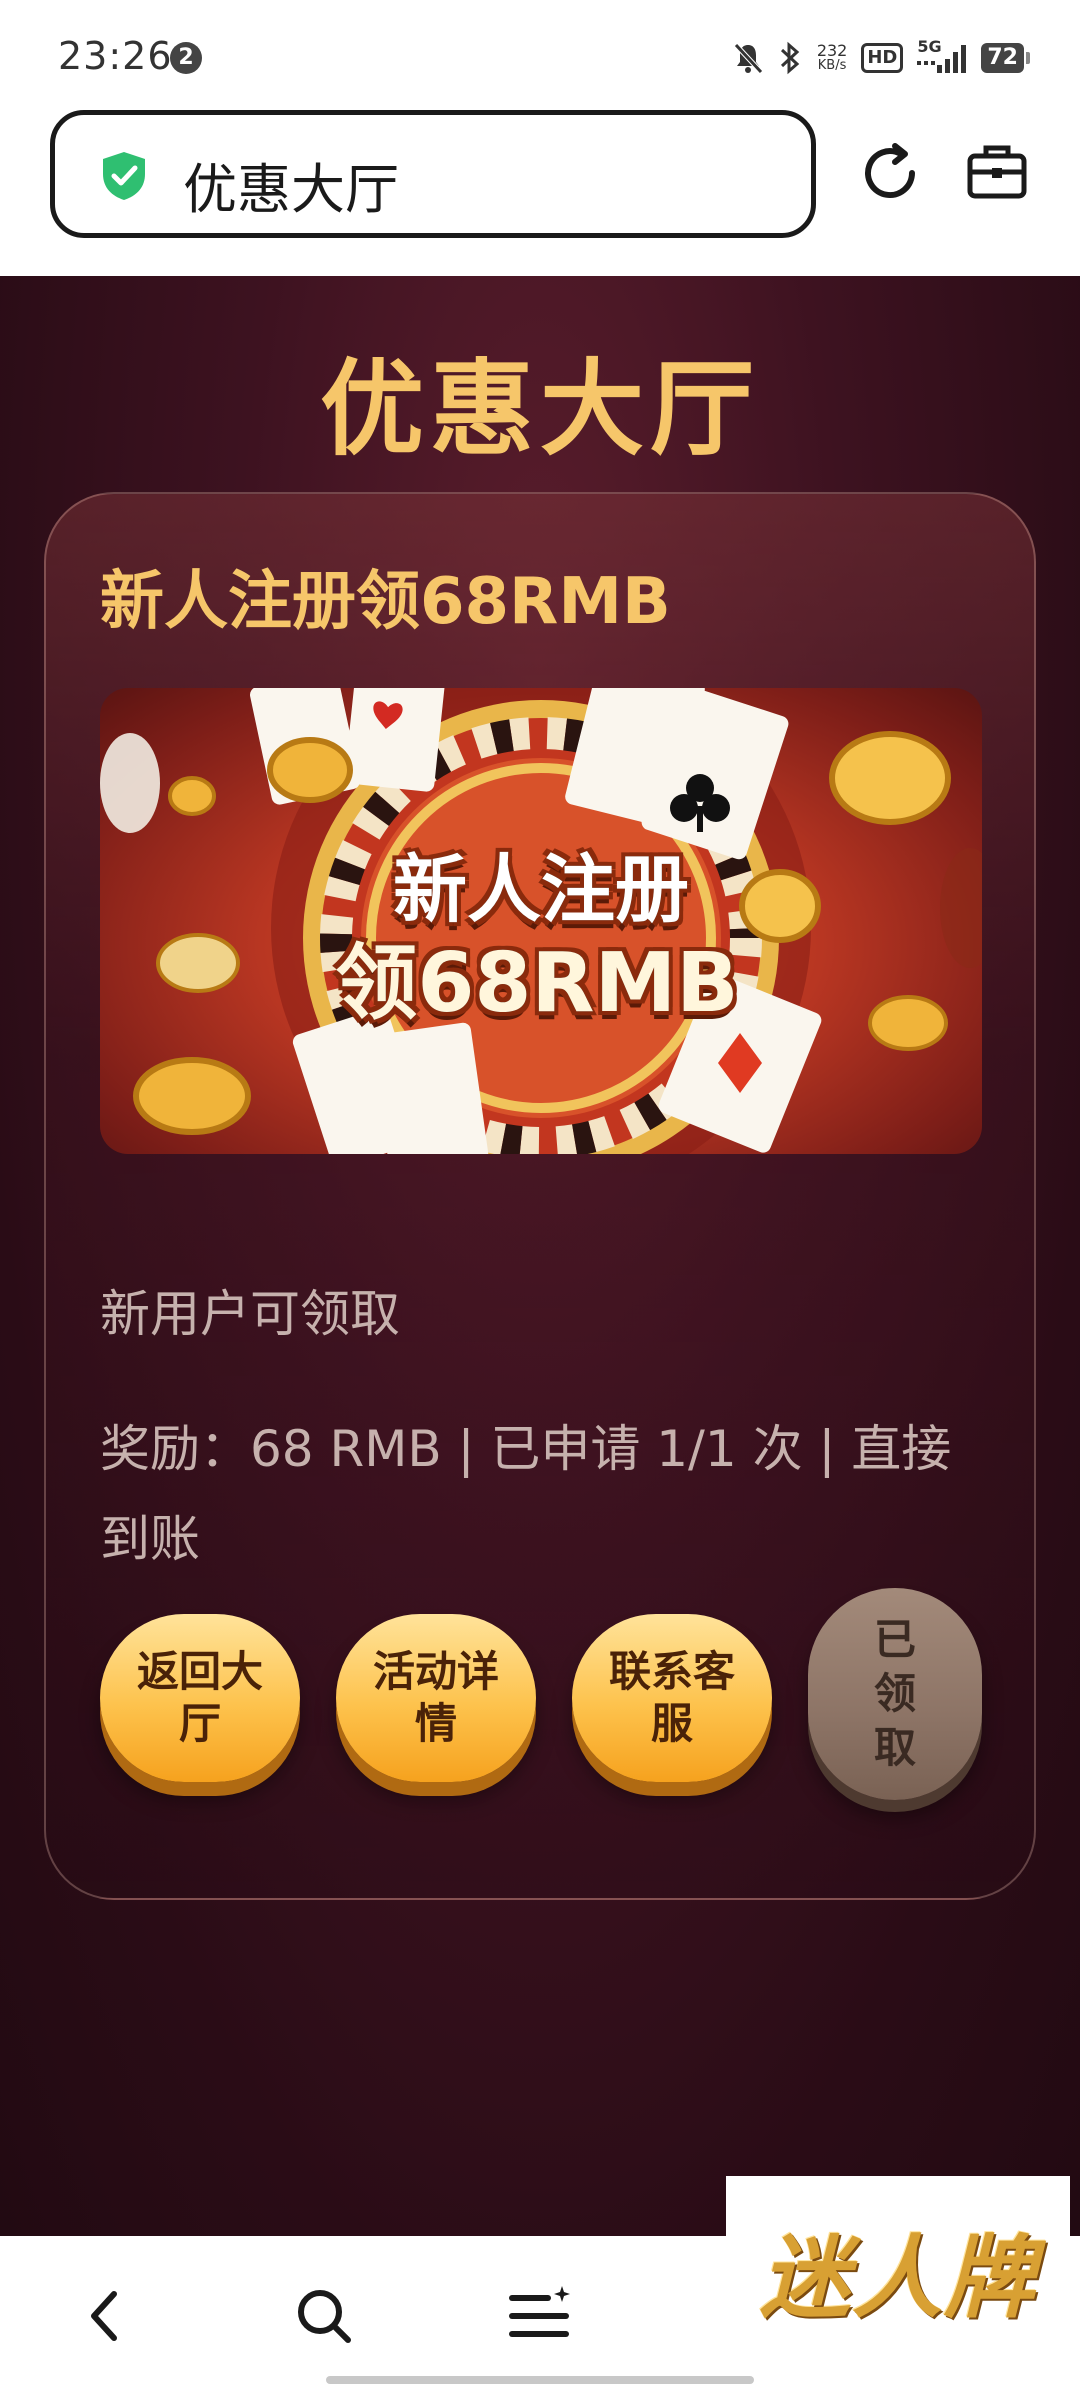  Describe the element at coordinates (105, 2316) in the screenshot. I see `back-icon` at that location.